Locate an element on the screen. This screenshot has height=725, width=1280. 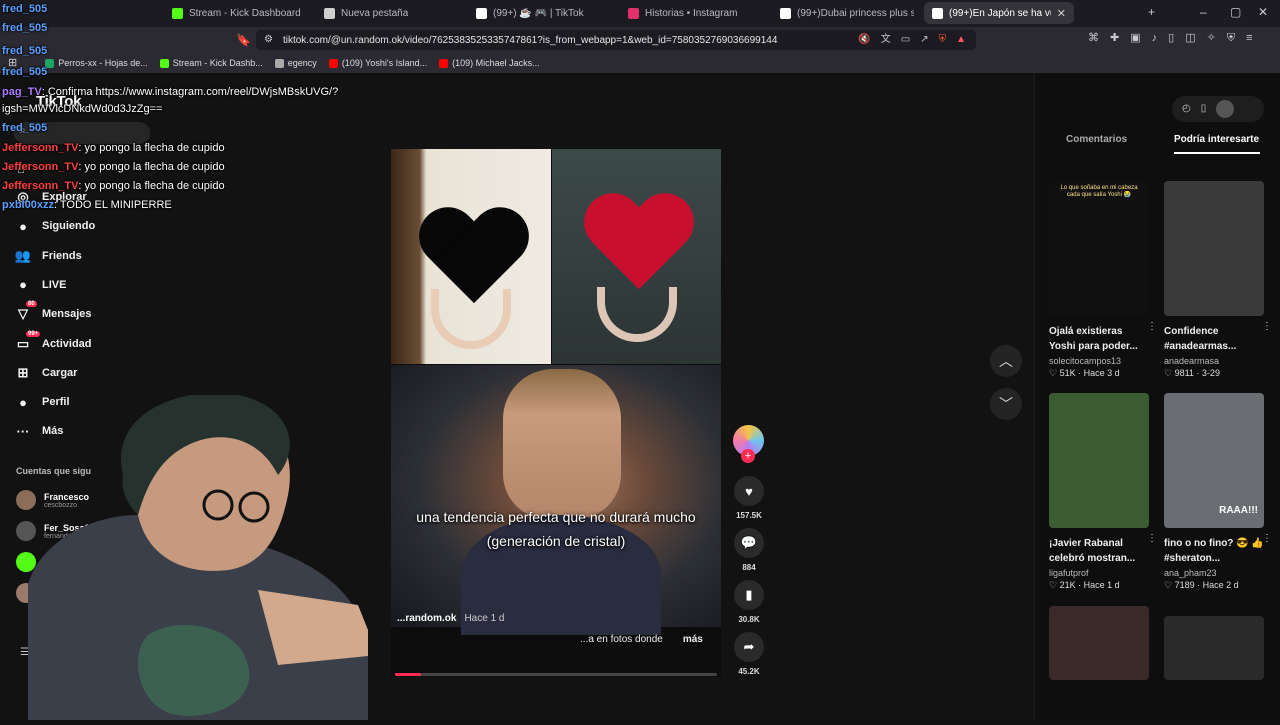
wallet-icon: ◫ is located at coordinates (1190, 38).